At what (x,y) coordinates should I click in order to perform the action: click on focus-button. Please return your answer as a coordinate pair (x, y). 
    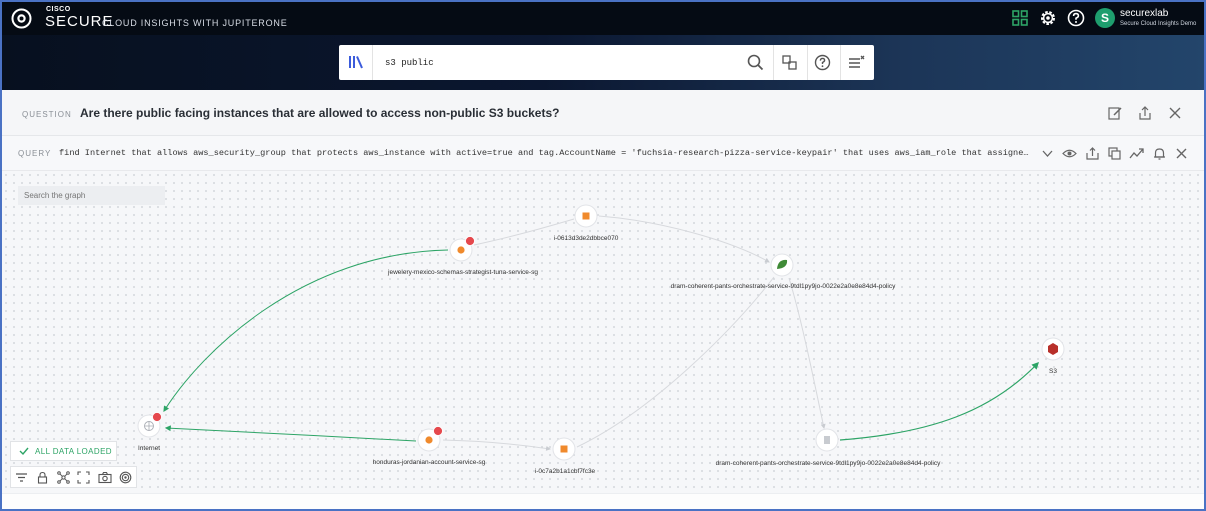
    Looking at the image, I should click on (125, 477).